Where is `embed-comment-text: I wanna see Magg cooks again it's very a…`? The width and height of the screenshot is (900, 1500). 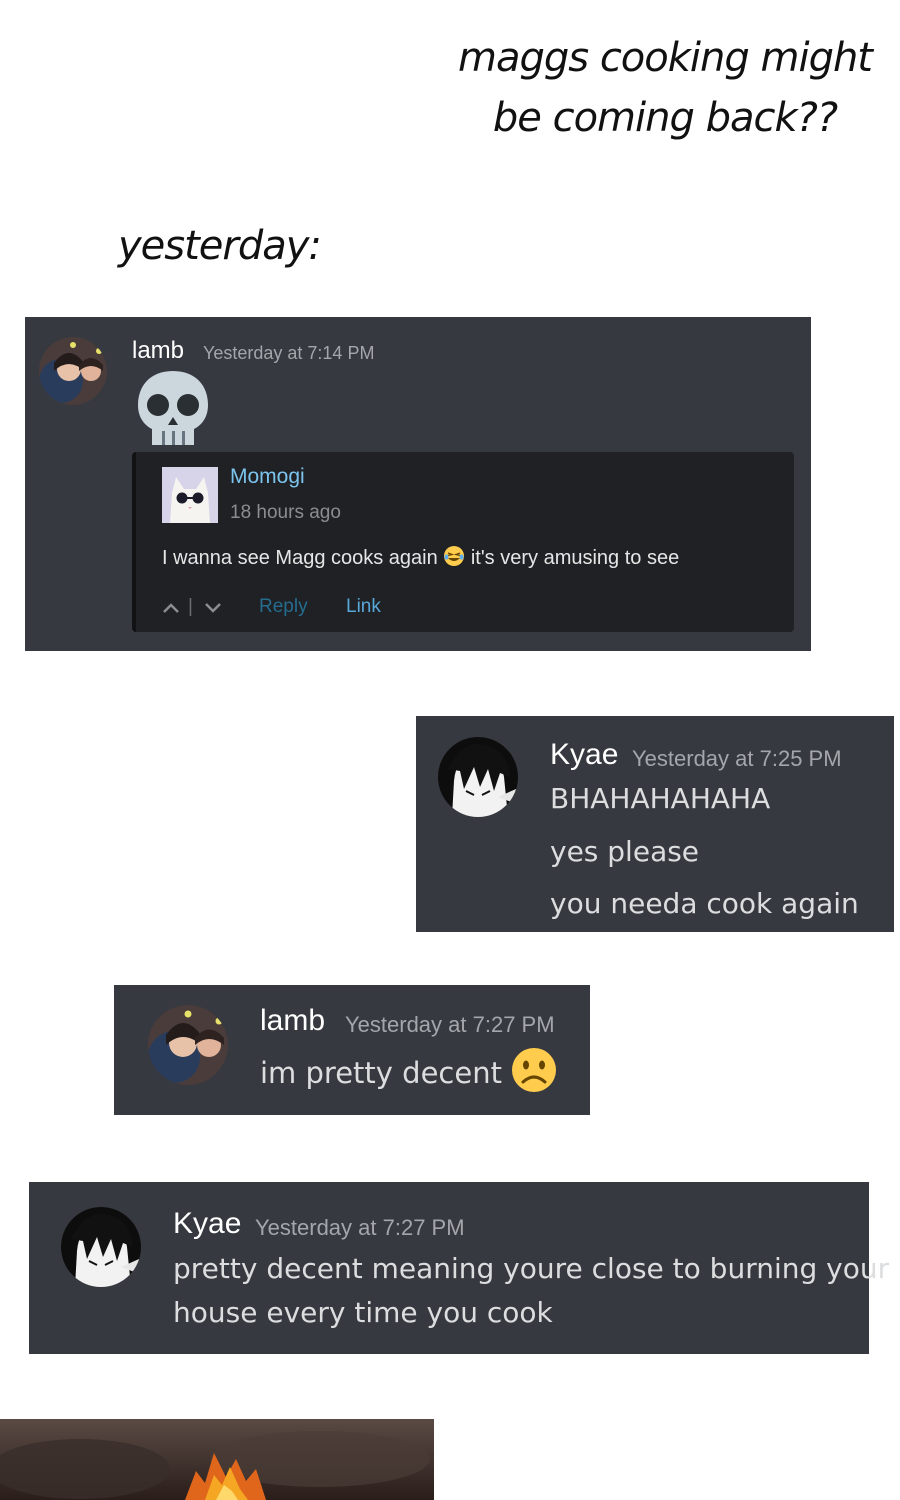 embed-comment-text: I wanna see Magg cooks again it's very a… is located at coordinates (420, 559).